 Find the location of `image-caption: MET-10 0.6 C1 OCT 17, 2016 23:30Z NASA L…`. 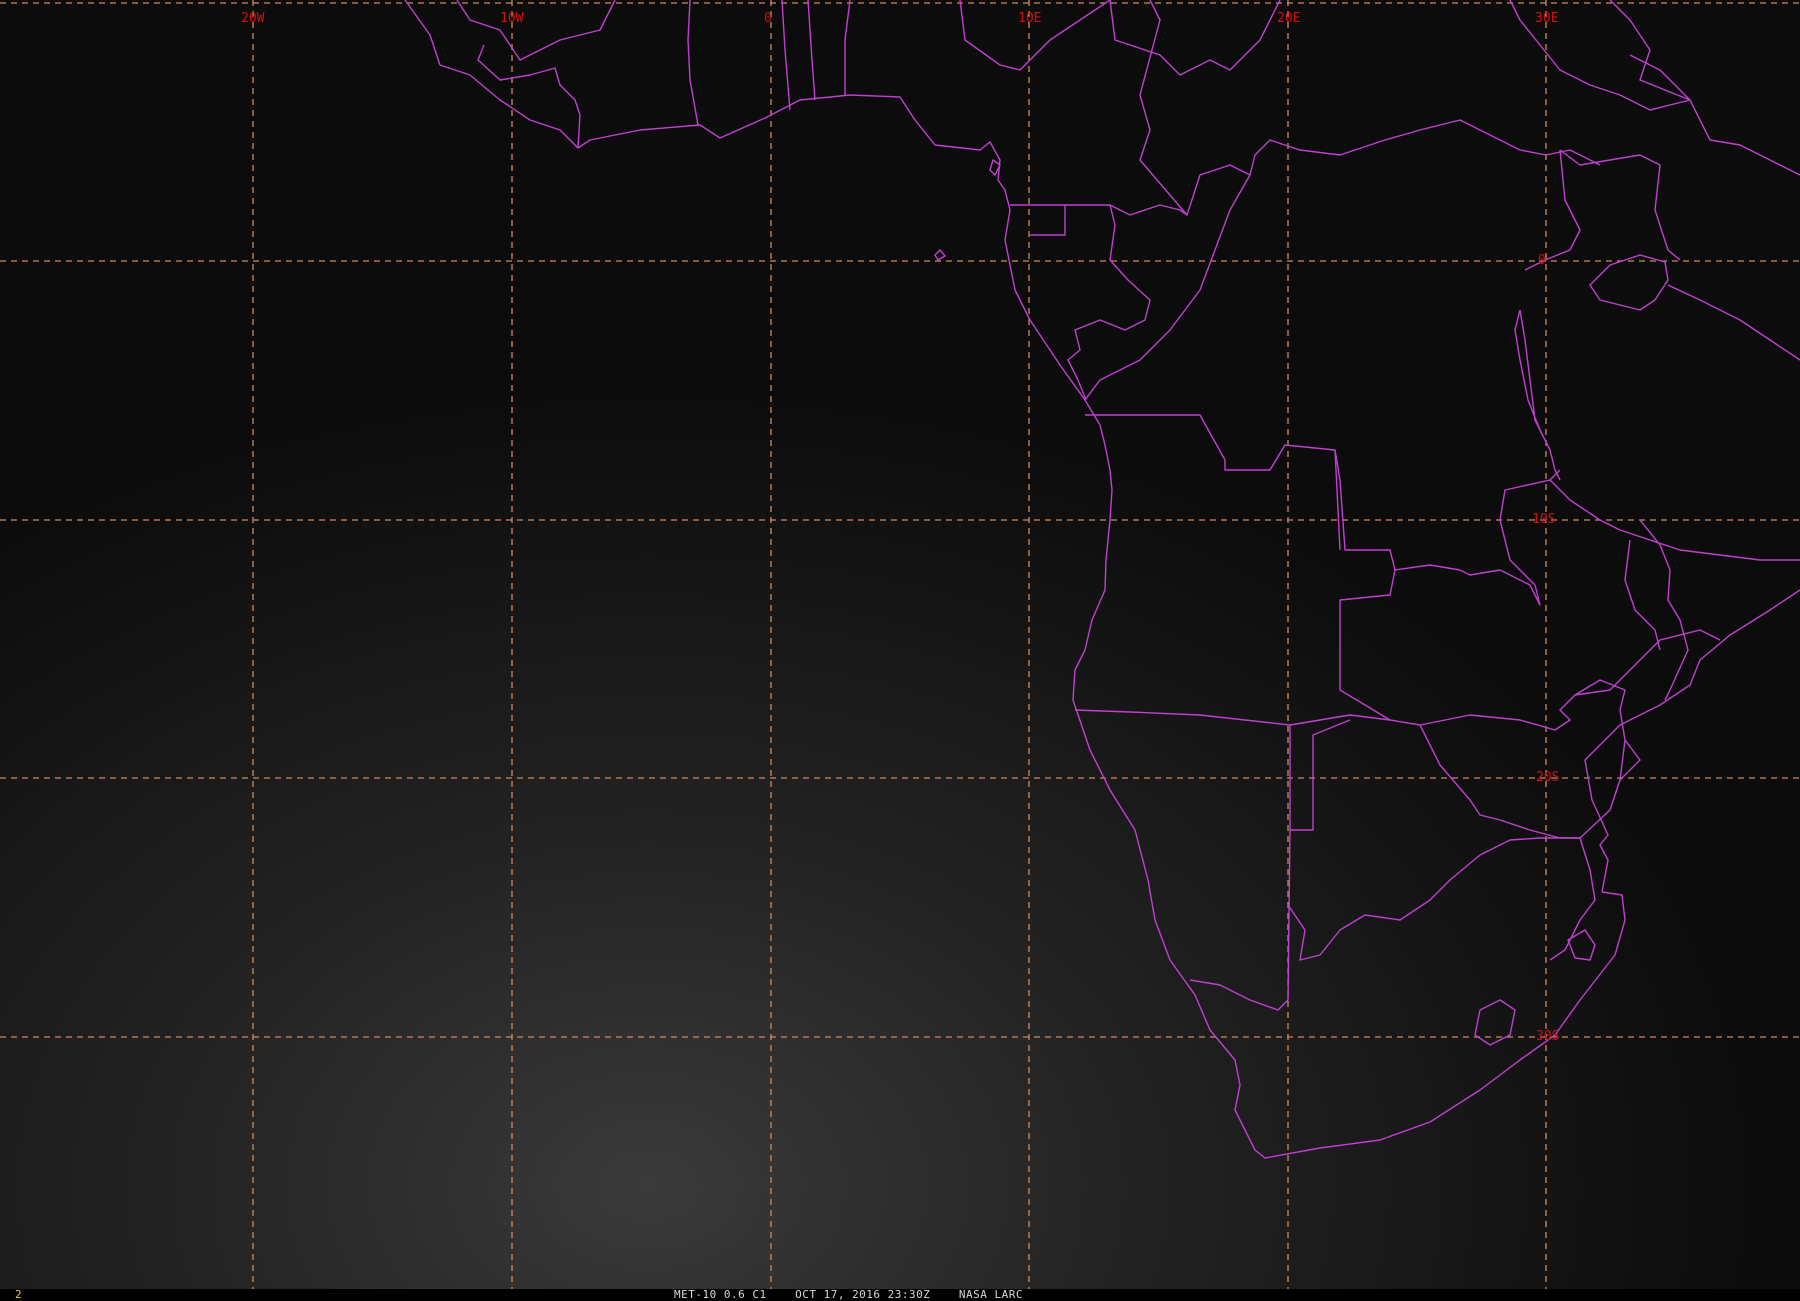

image-caption: MET-10 0.6 C1 OCT 17, 2016 23:30Z NASA L… is located at coordinates (849, 1294).